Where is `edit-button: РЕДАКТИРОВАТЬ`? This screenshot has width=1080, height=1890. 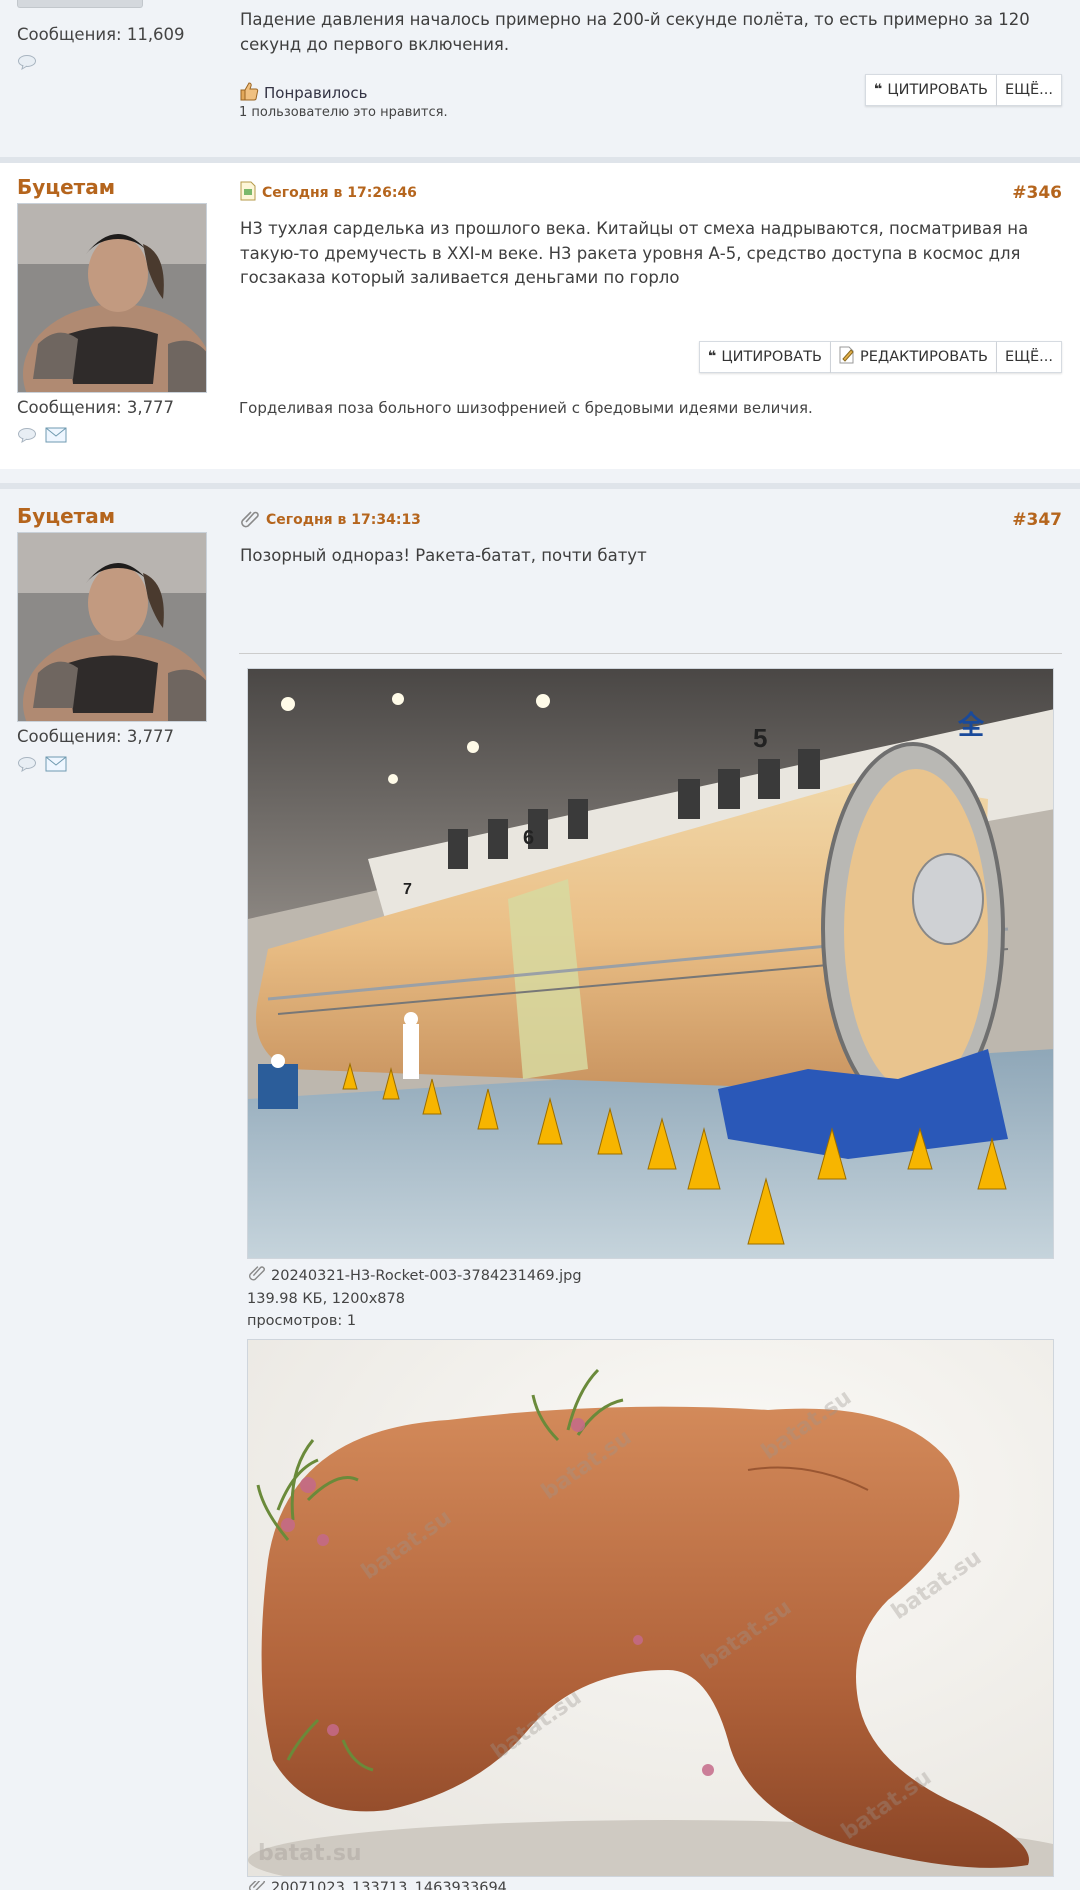
edit-button: РЕДАКТИРОВАТЬ is located at coordinates (914, 357).